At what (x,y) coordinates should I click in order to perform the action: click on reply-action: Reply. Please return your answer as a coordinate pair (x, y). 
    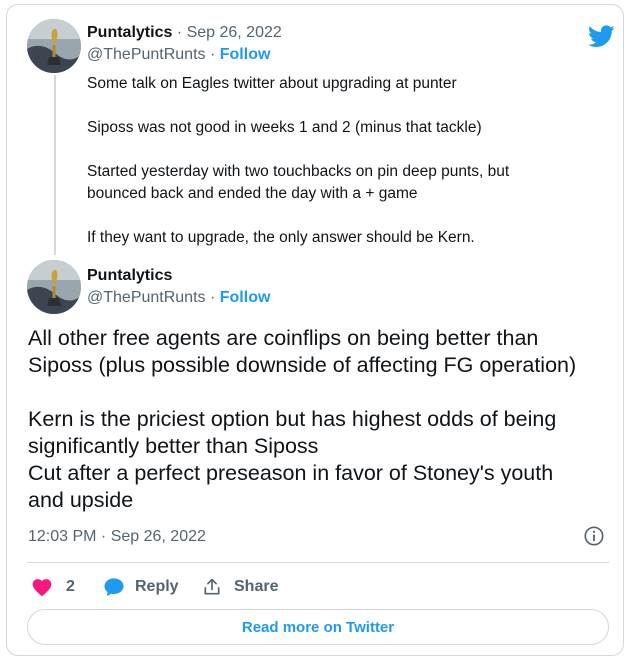
    Looking at the image, I should click on (141, 587).